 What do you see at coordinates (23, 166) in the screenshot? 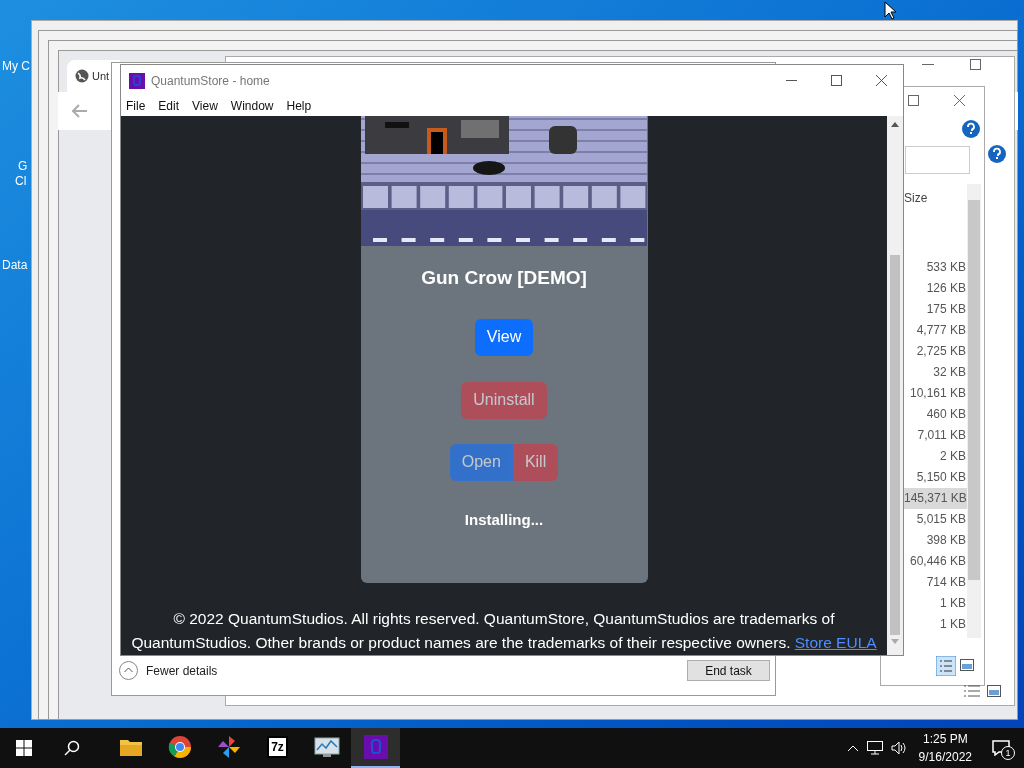
I see `desktop-icon-label: G` at bounding box center [23, 166].